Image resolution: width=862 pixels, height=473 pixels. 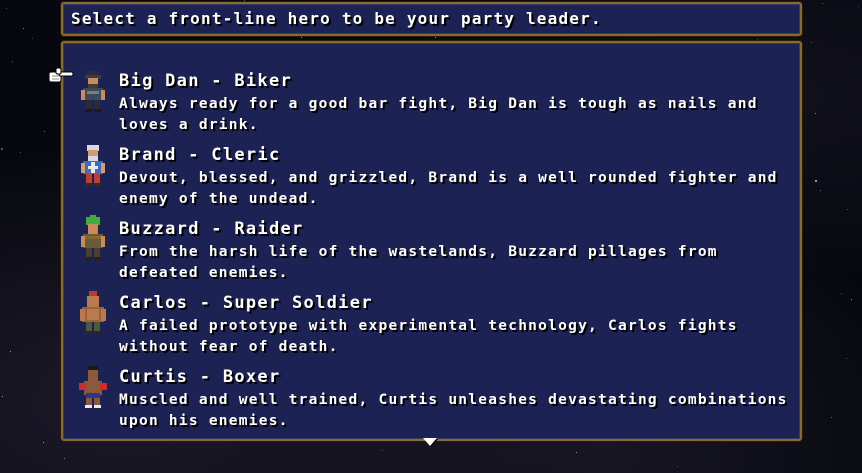 I want to click on boxer-portrait-icon, so click(x=93, y=387).